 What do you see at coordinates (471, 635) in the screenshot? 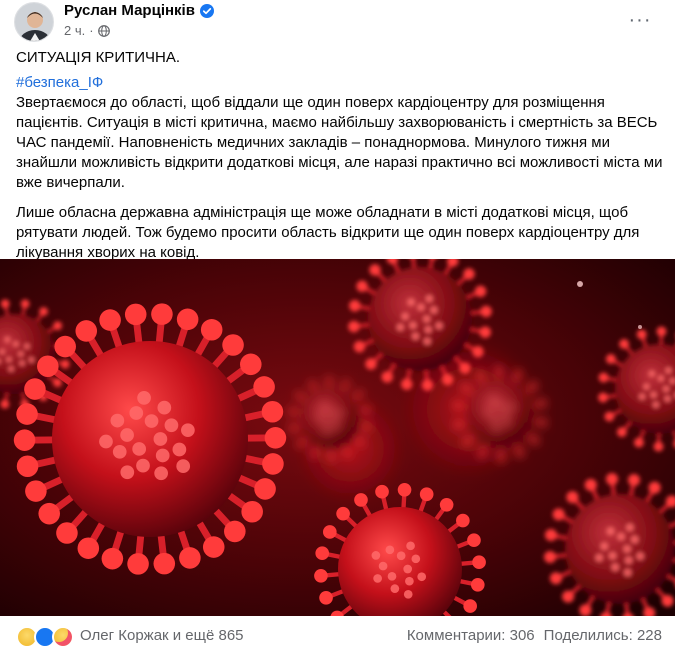
I see `comments-count-link: Комментарии: 306` at bounding box center [471, 635].